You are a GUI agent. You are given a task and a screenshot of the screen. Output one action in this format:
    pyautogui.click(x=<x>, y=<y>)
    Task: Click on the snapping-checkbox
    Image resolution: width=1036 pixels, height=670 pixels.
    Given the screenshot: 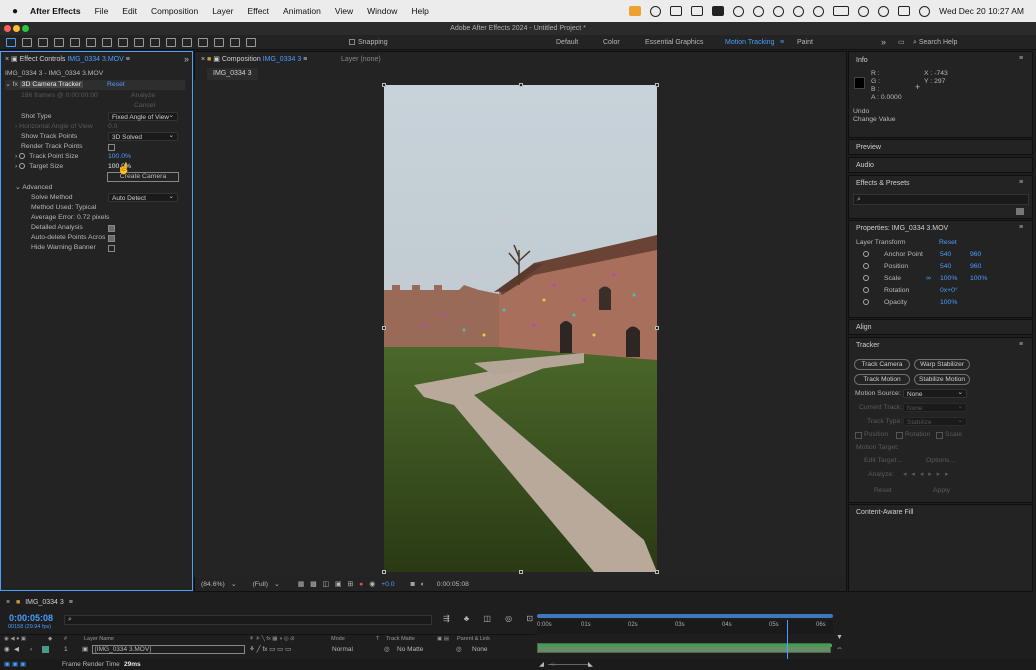 What is the action you would take?
    pyautogui.click(x=352, y=42)
    